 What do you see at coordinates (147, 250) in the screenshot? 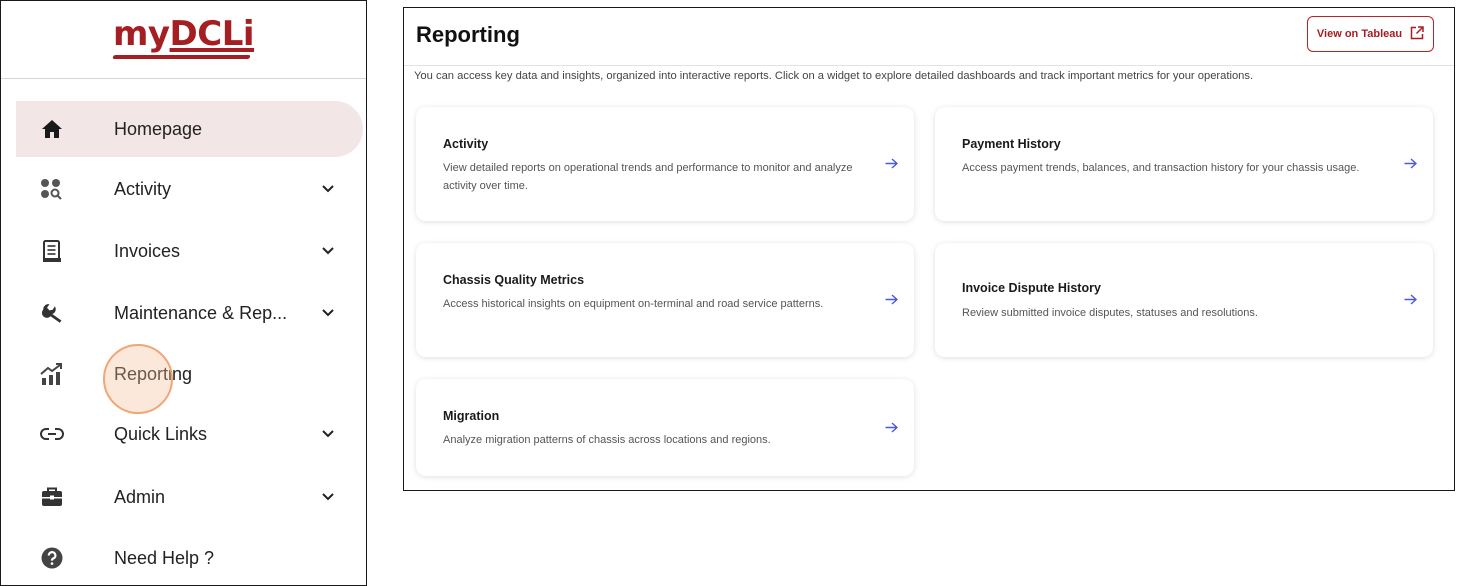
I see `sidebar-item-label: Invoices` at bounding box center [147, 250].